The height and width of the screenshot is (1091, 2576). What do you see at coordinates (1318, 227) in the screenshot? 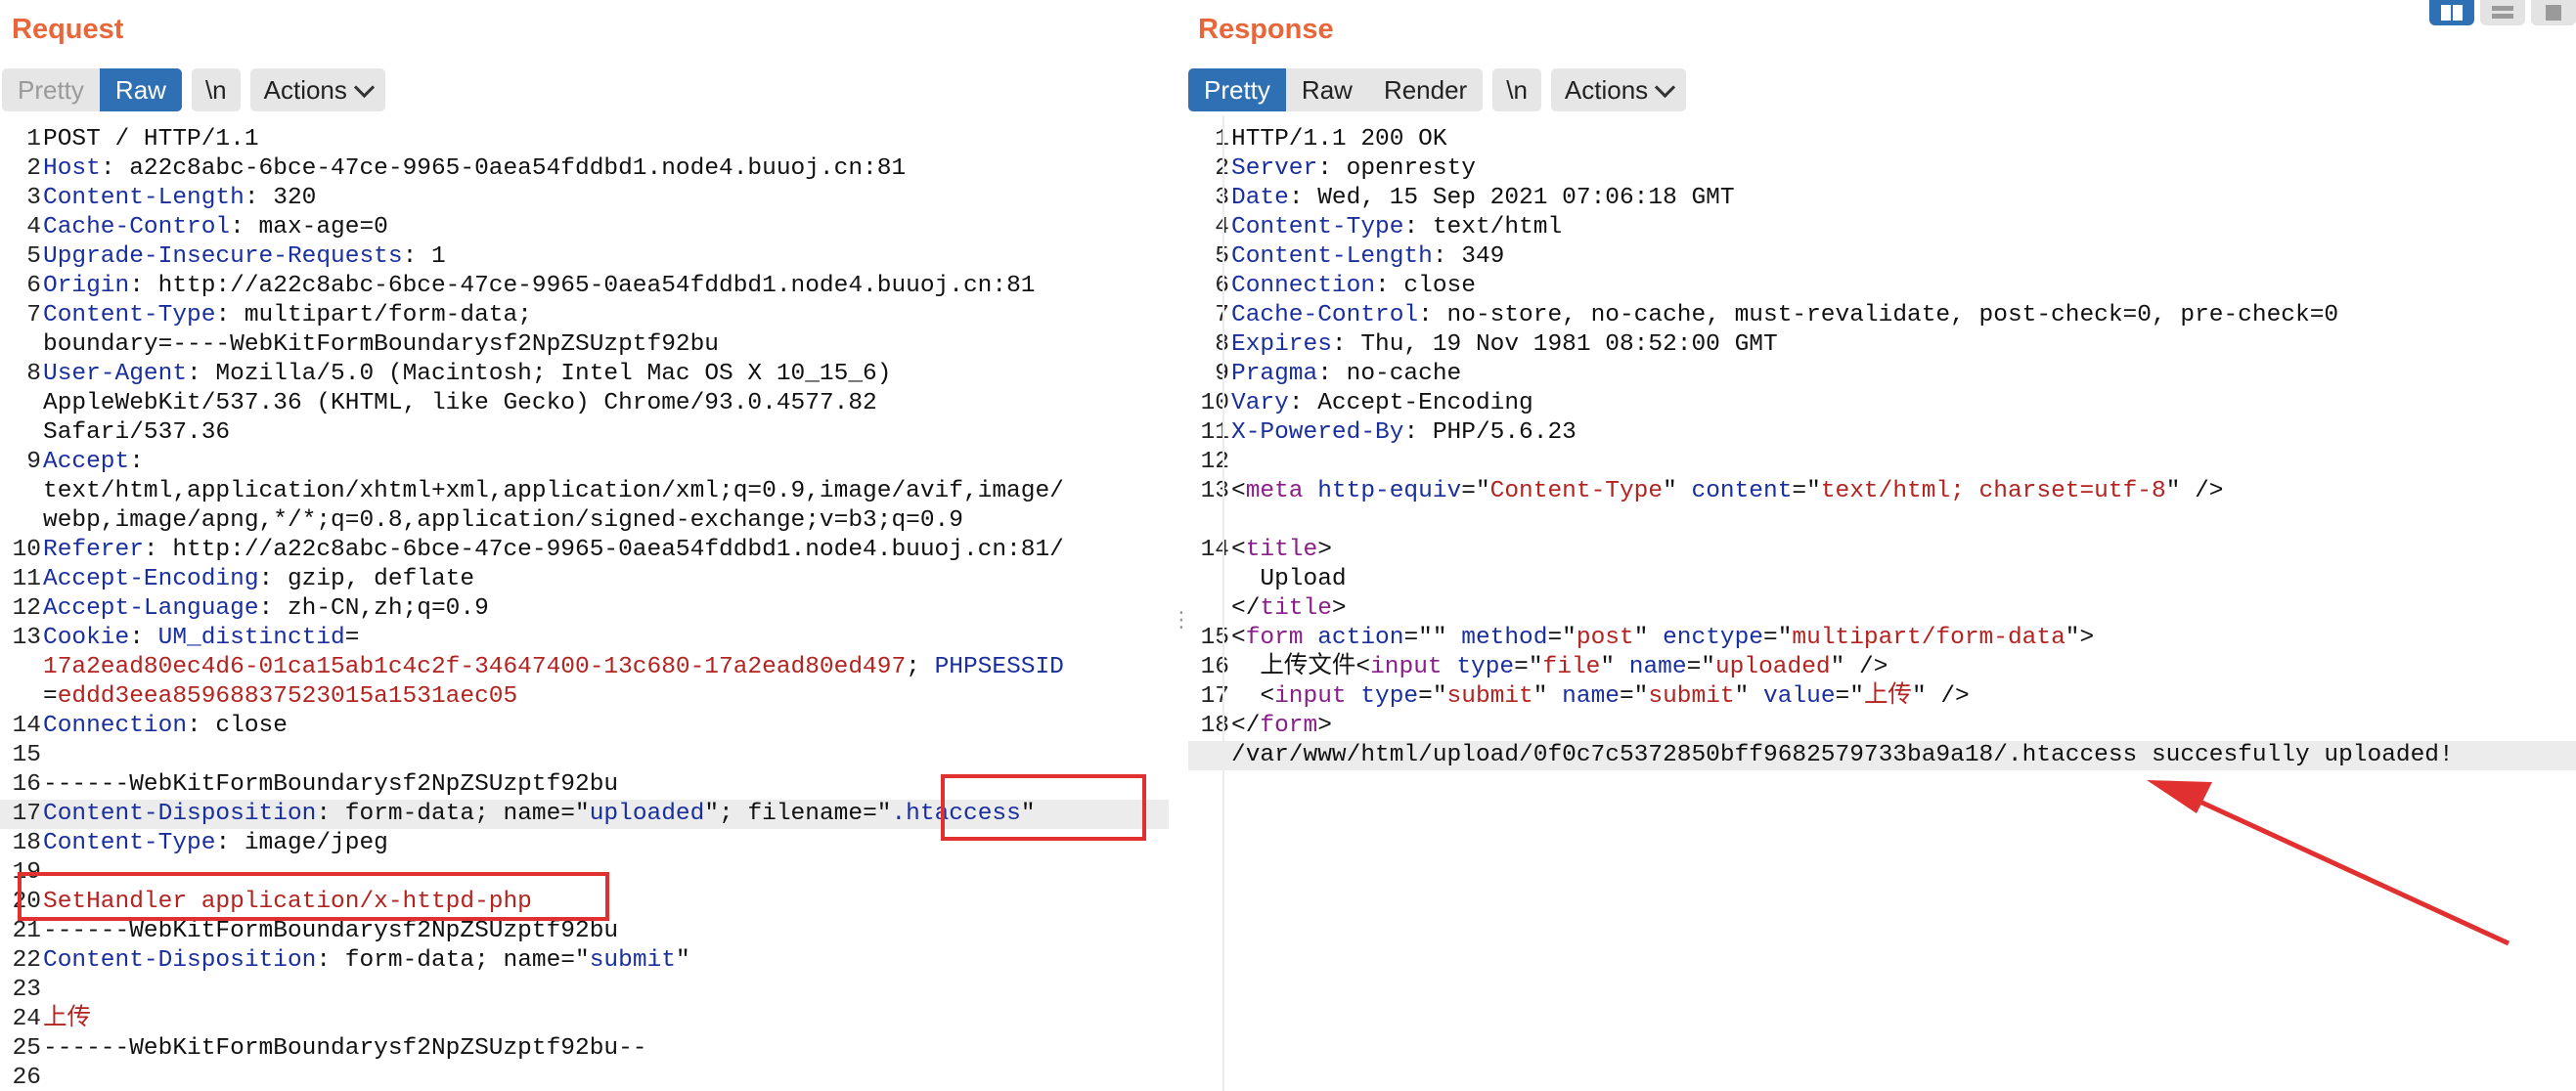
I see `response-token: Content-Type` at bounding box center [1318, 227].